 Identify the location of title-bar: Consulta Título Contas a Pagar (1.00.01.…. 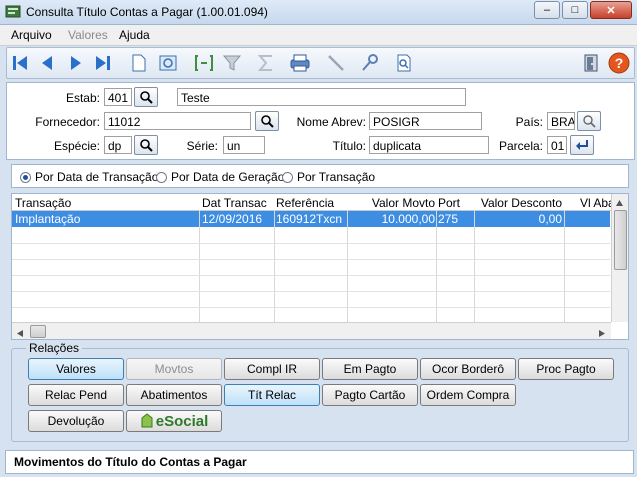
(318, 12).